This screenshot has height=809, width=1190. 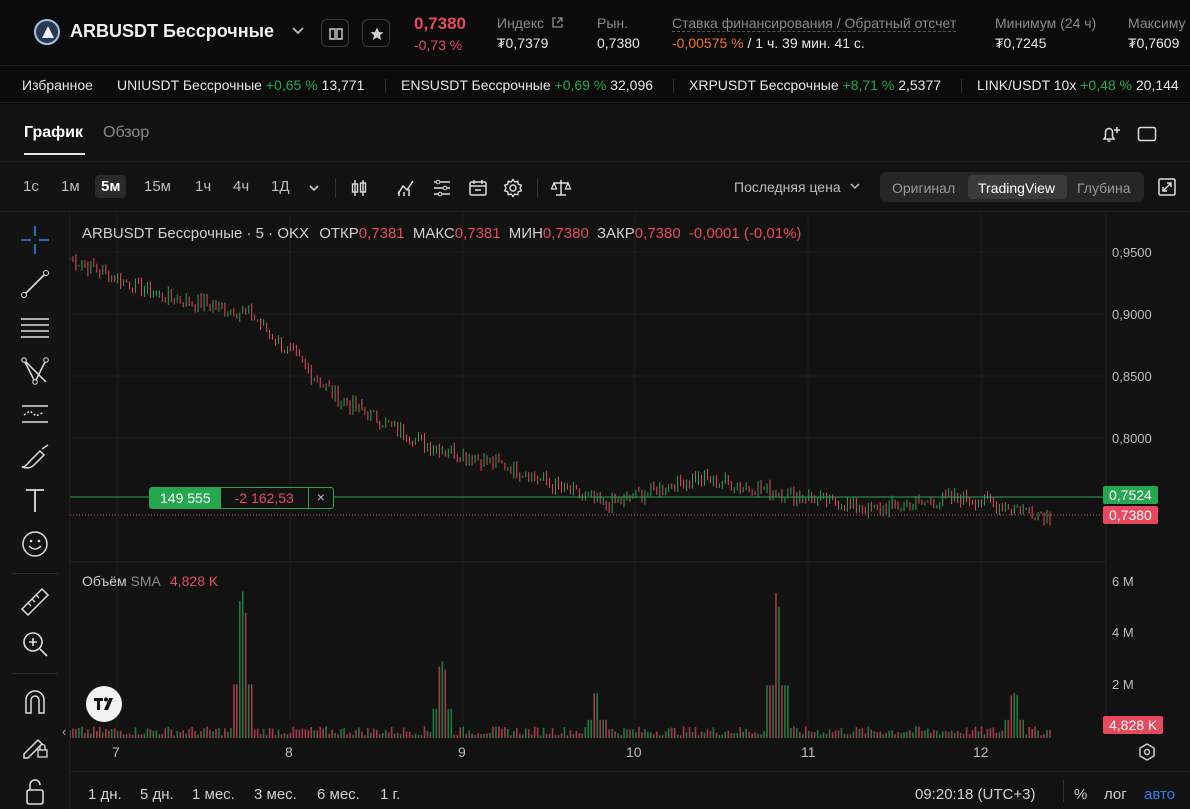 What do you see at coordinates (35, 544) in the screenshot?
I see `emoji-icon` at bounding box center [35, 544].